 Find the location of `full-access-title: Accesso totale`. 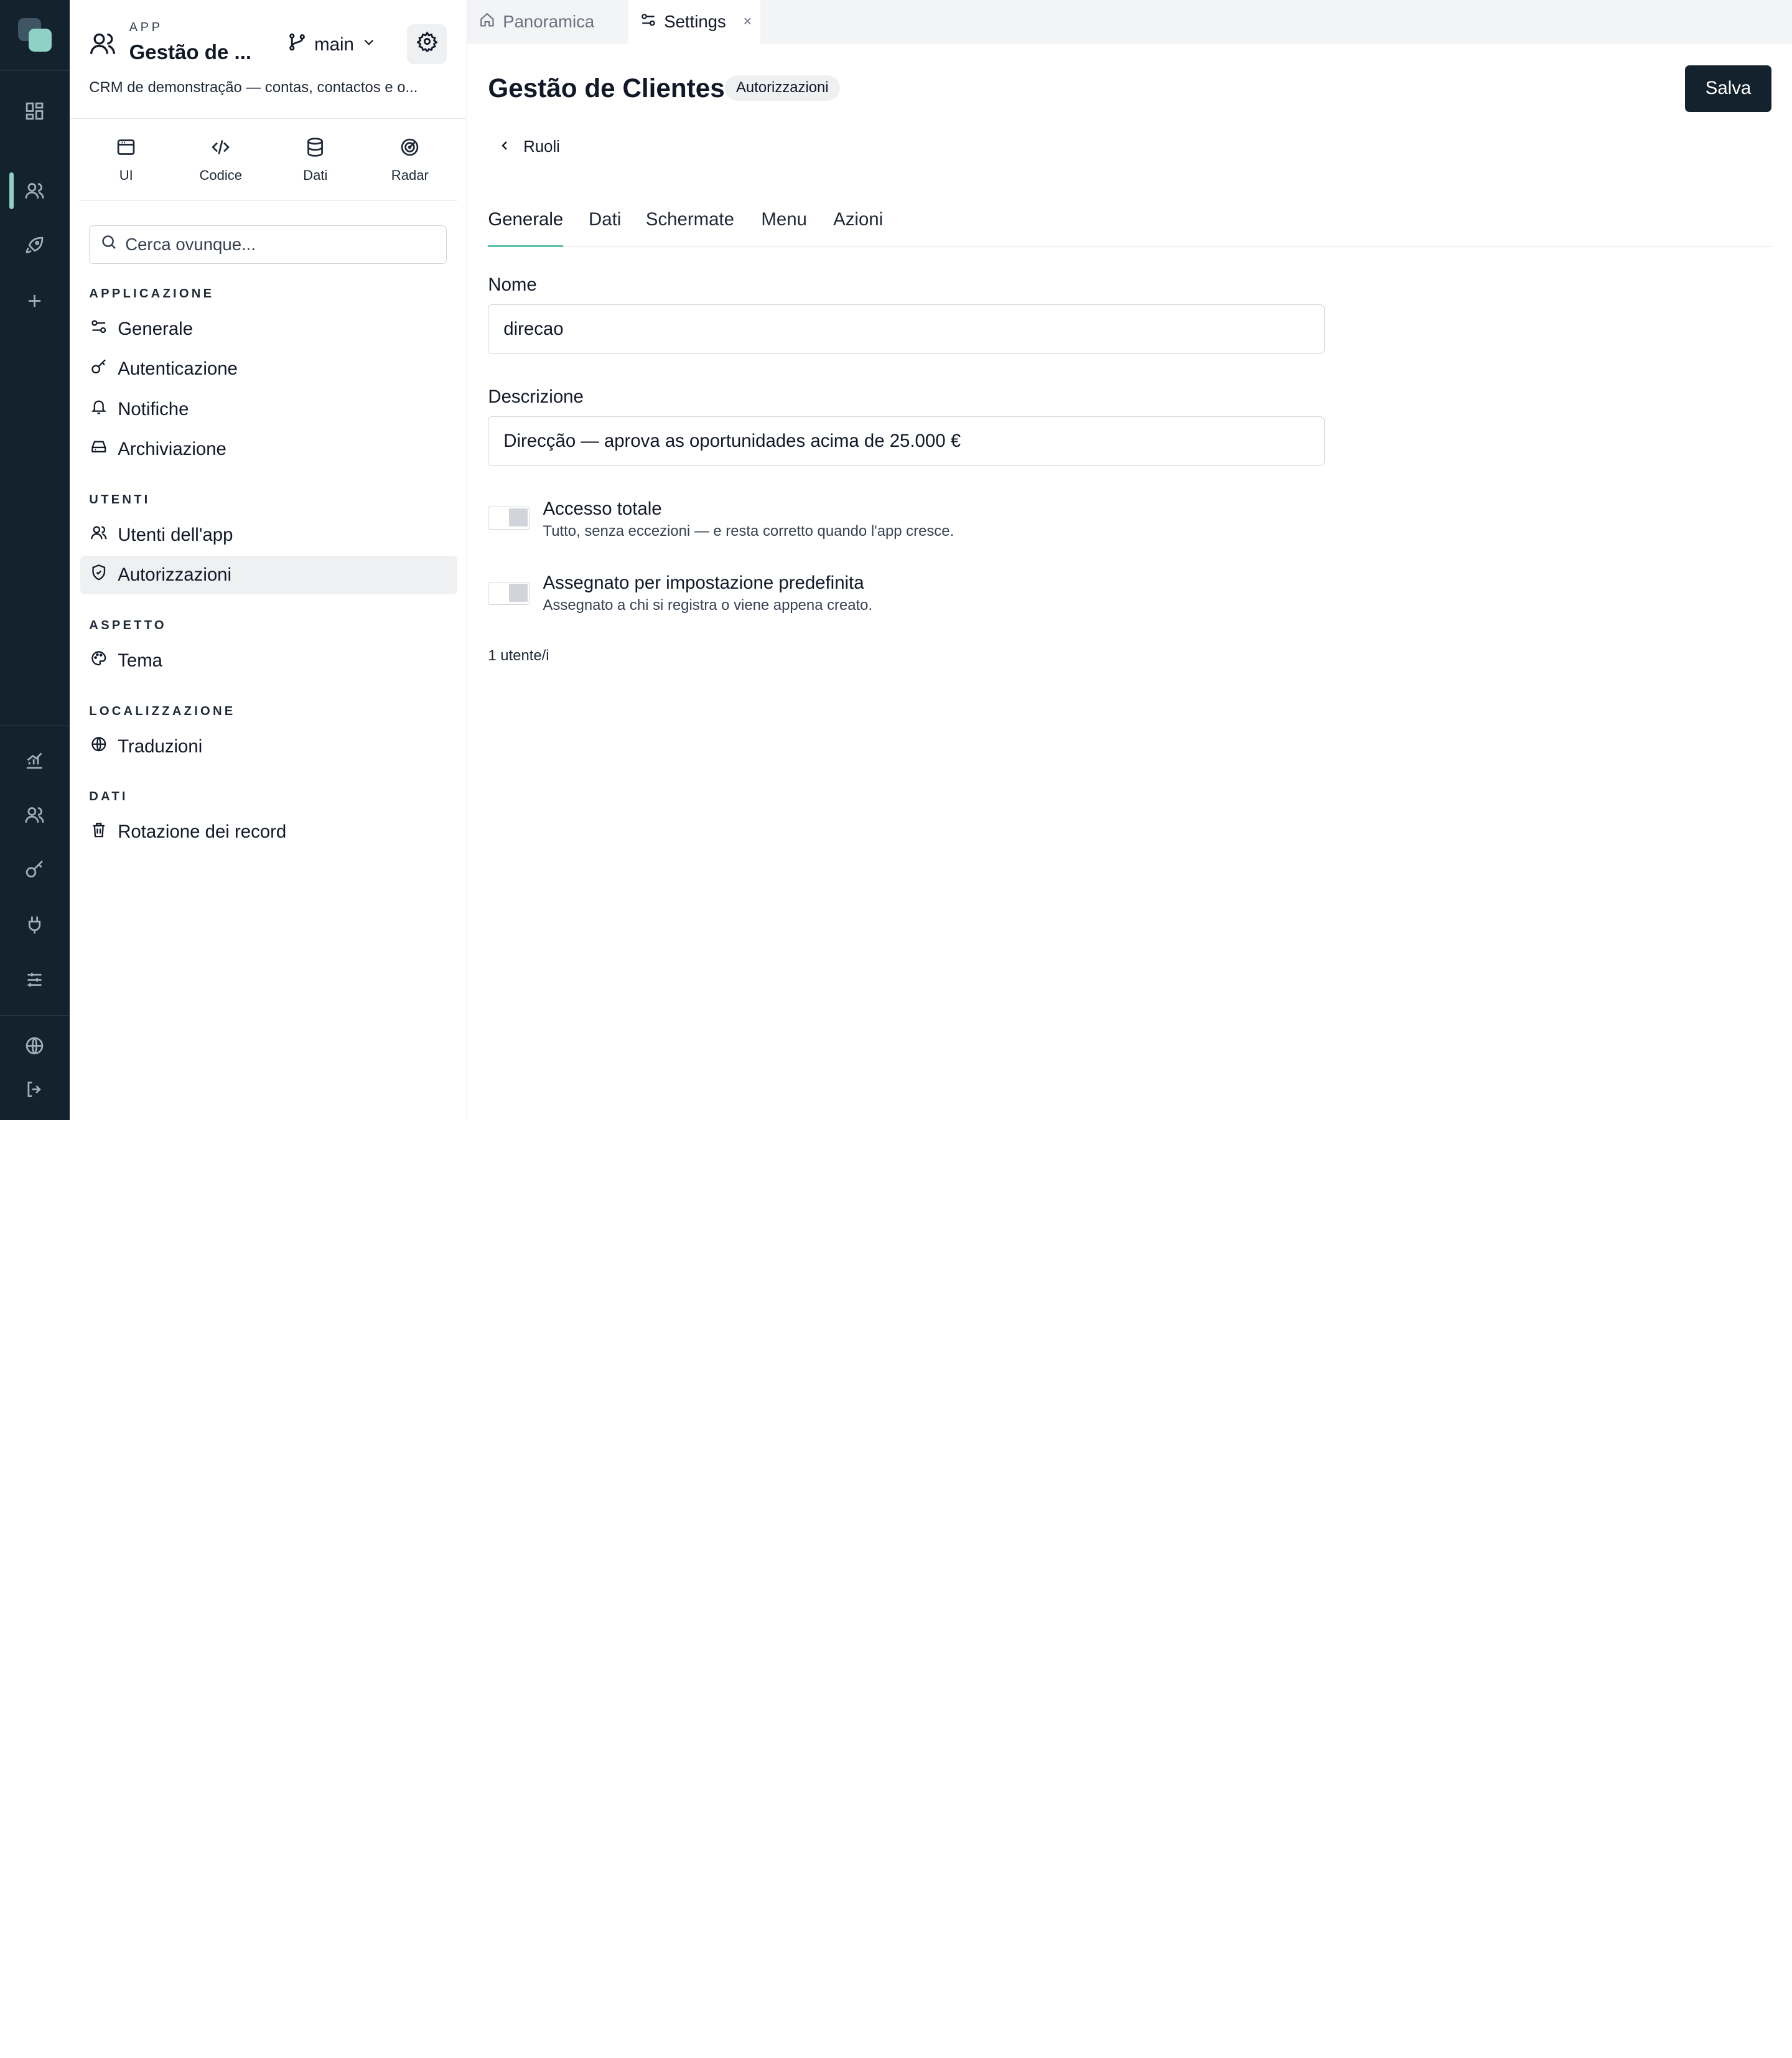

full-access-title: Accesso totale is located at coordinates (602, 509).